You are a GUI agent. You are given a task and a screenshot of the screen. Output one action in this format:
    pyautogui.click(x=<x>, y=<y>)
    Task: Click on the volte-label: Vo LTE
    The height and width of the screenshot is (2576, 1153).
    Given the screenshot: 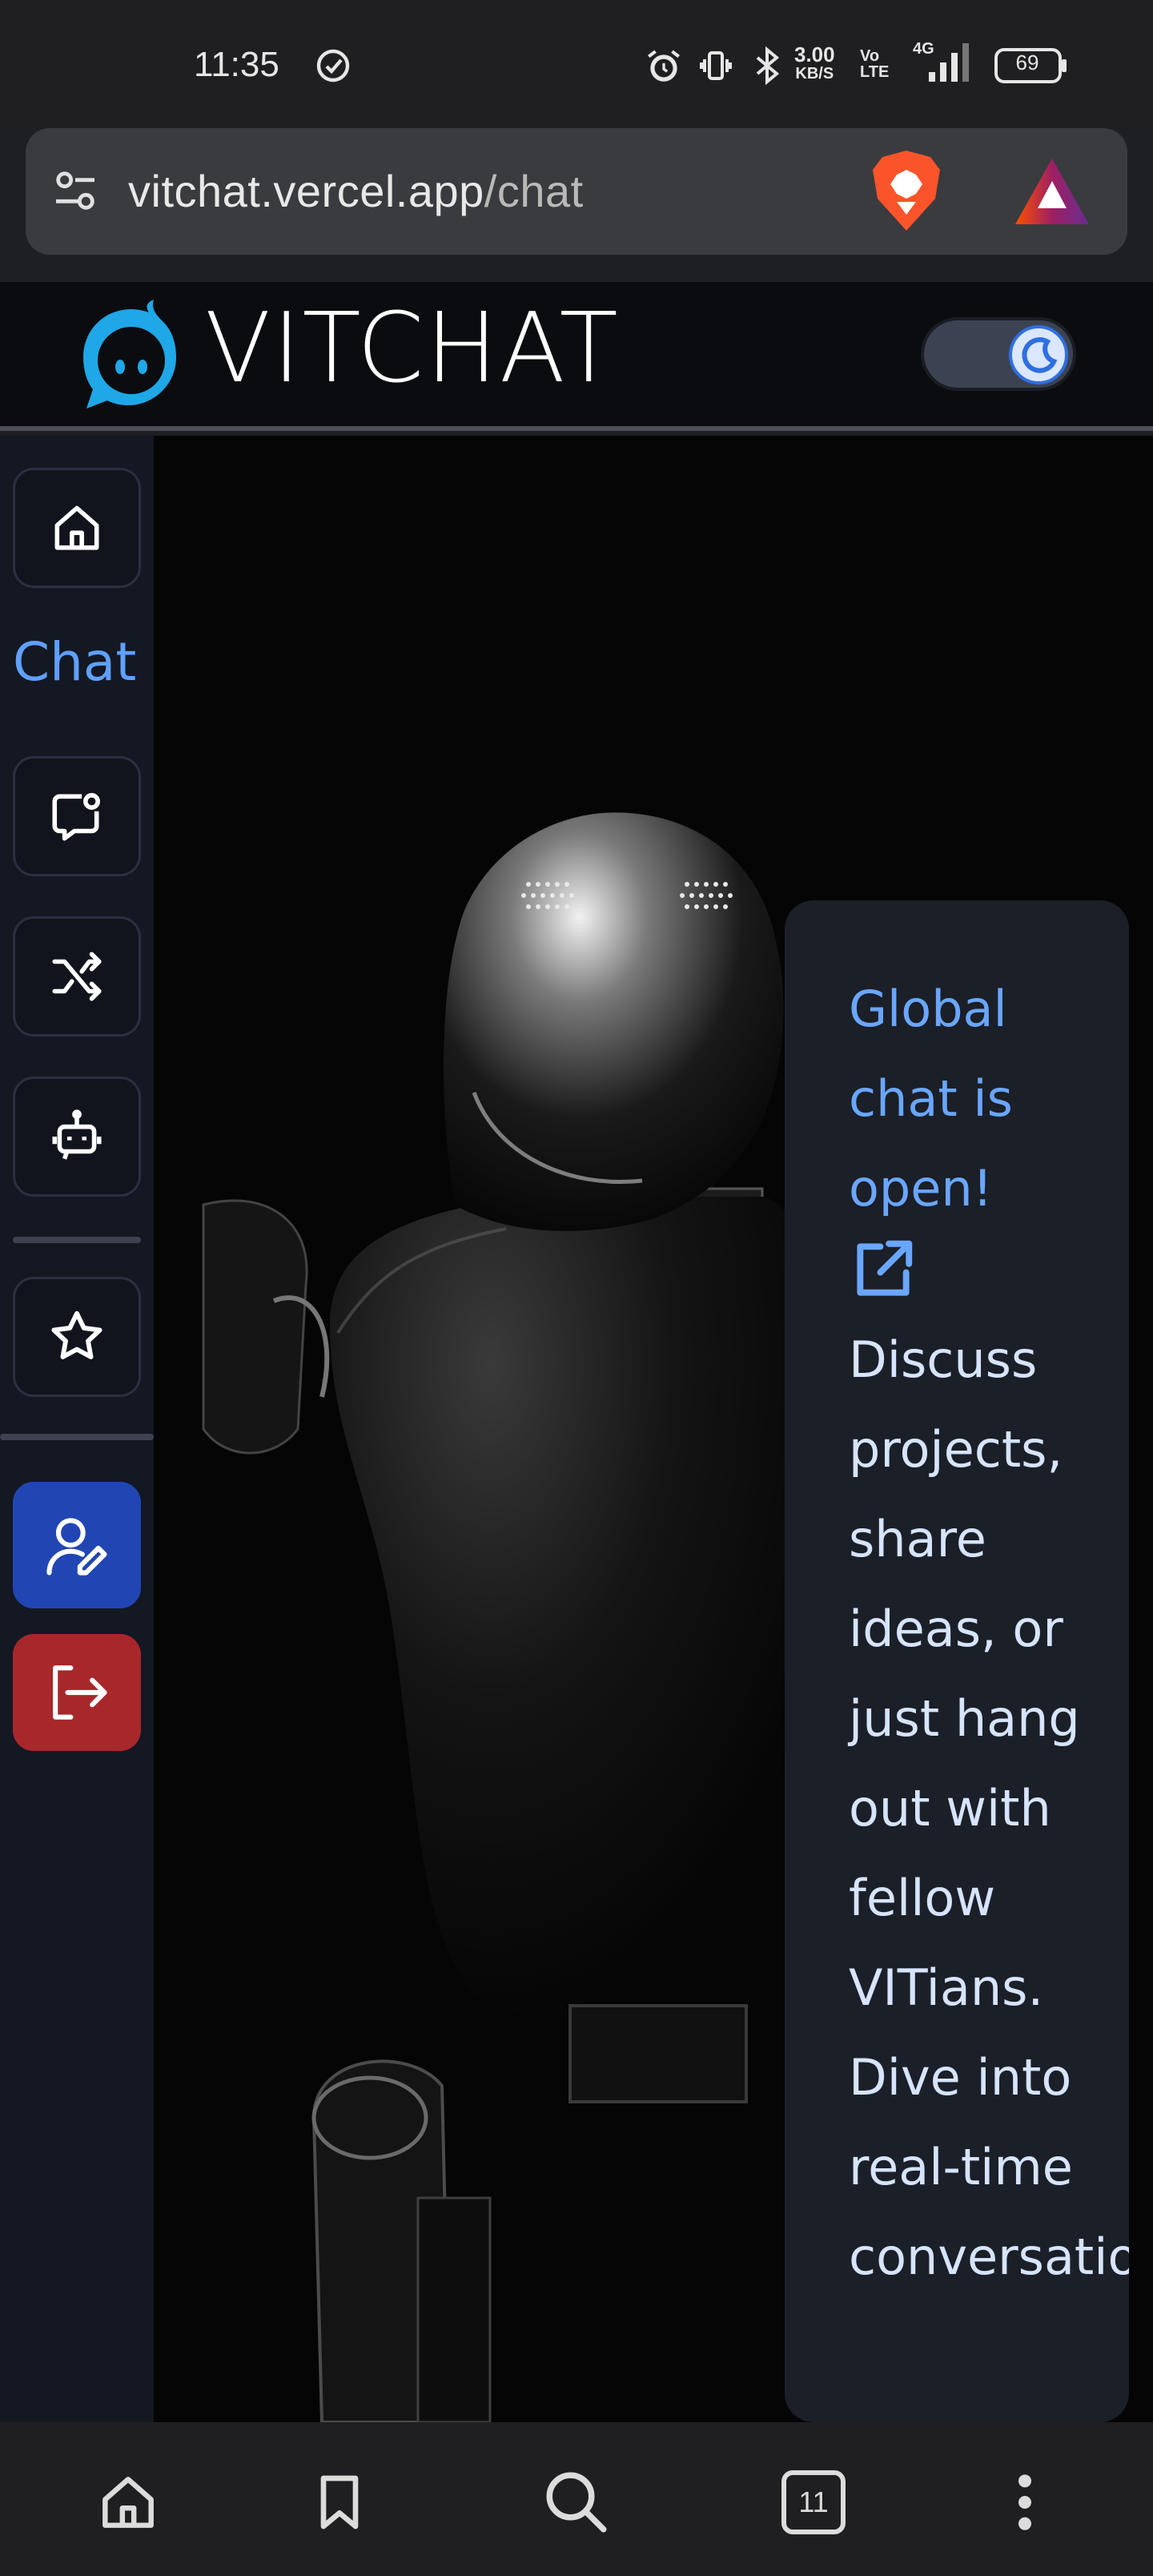 What is the action you would take?
    pyautogui.click(x=875, y=64)
    